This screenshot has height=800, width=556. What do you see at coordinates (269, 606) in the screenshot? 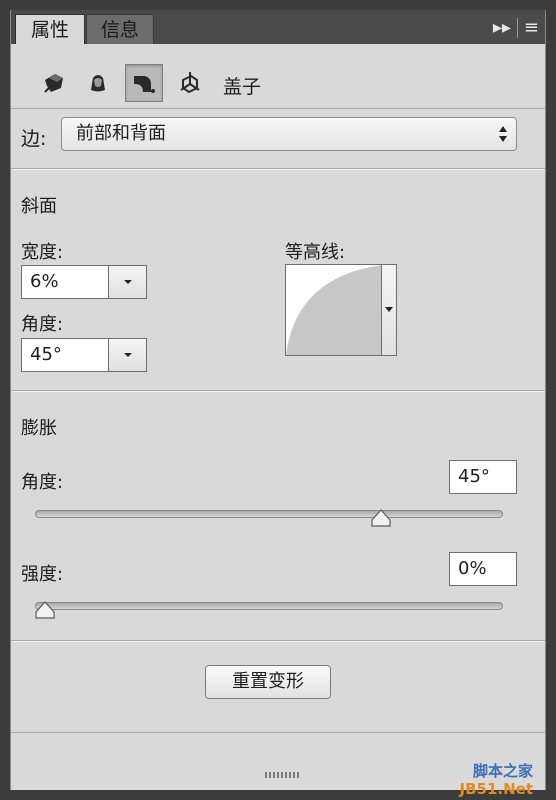
I see `strength-slider` at bounding box center [269, 606].